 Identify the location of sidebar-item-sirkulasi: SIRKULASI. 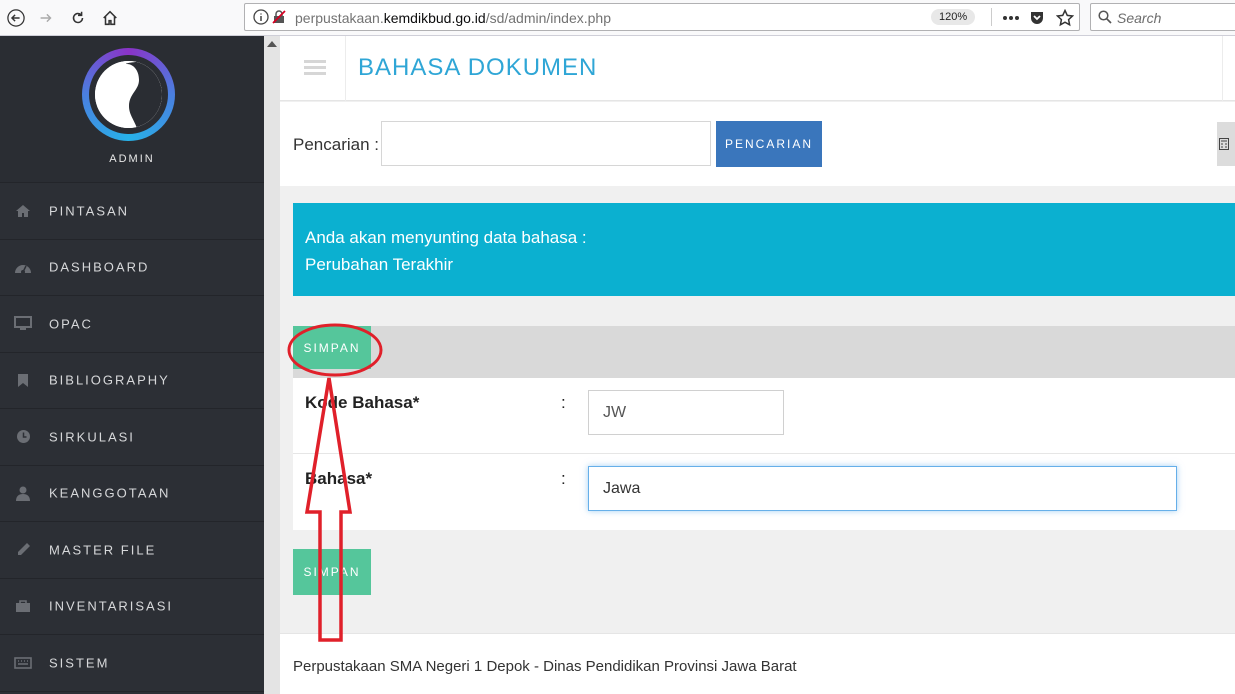
(132, 437).